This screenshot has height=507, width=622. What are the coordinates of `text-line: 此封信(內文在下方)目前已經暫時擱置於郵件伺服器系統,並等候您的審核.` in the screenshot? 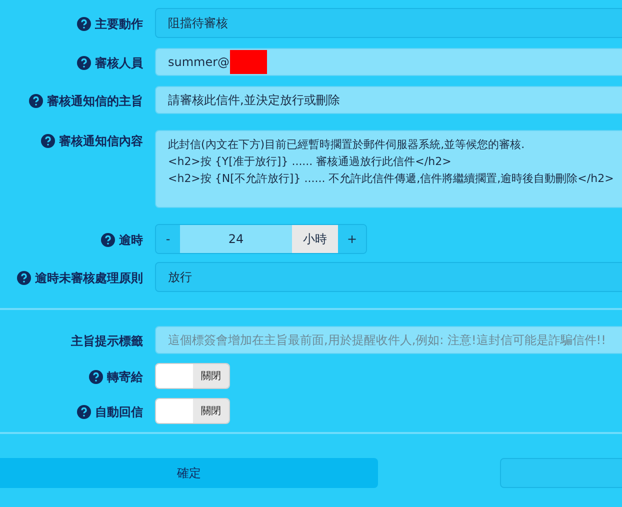 It's located at (347, 145).